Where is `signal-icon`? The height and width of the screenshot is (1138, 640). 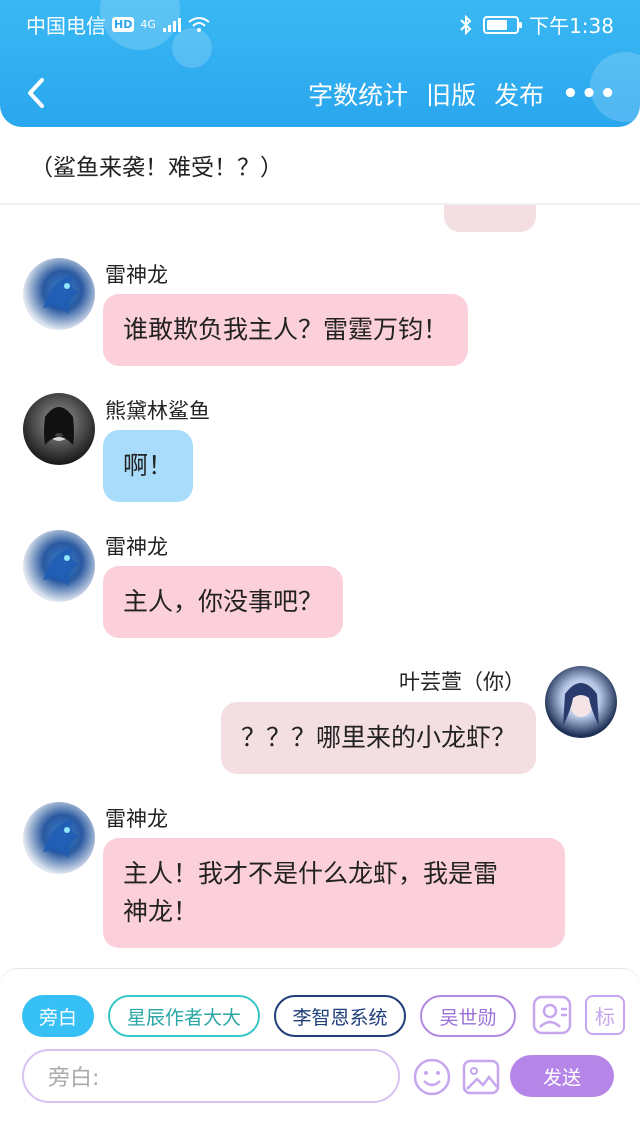
signal-icon is located at coordinates (171, 24).